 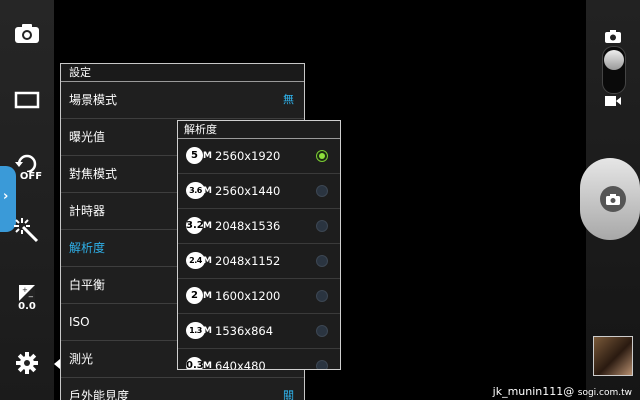 What do you see at coordinates (613, 356) in the screenshot?
I see `gallery-thumbnail` at bounding box center [613, 356].